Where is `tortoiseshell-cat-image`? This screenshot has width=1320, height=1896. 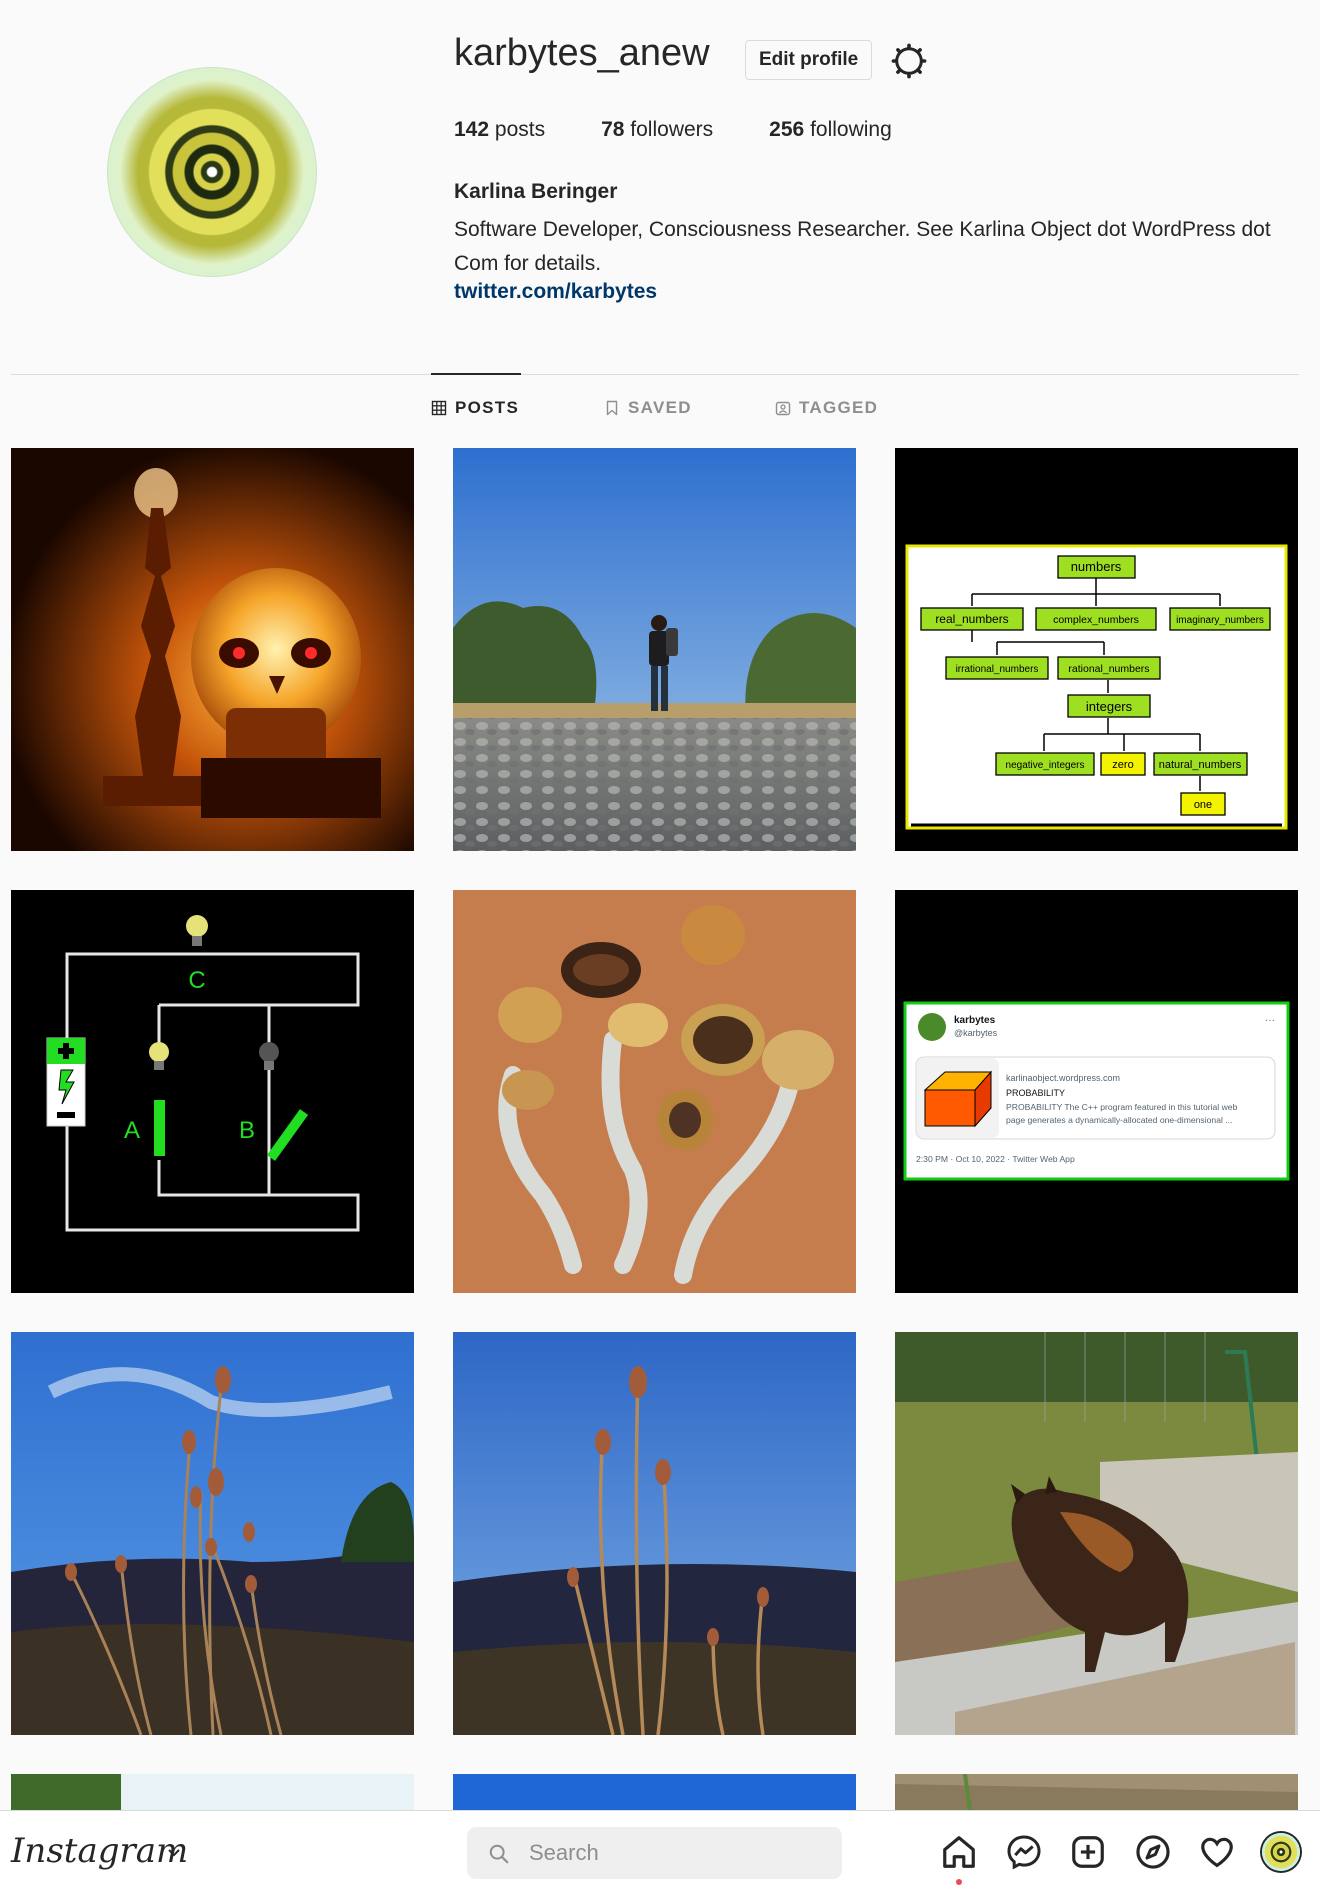
tortoiseshell-cat-image is located at coordinates (1096, 1533).